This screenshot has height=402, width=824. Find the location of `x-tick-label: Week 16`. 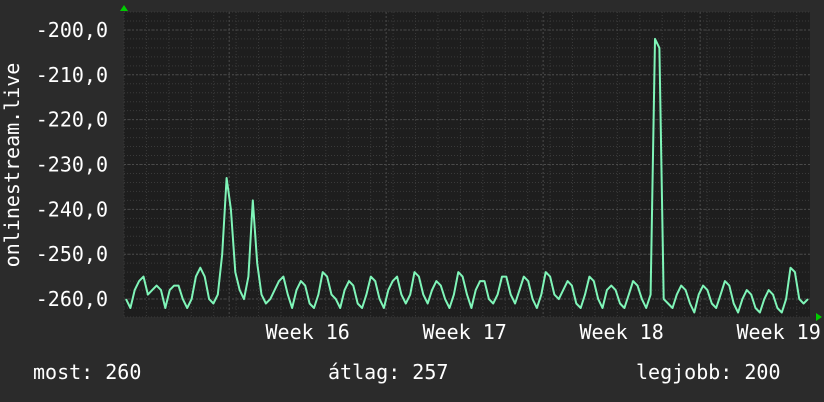

x-tick-label: Week 16 is located at coordinates (308, 332).